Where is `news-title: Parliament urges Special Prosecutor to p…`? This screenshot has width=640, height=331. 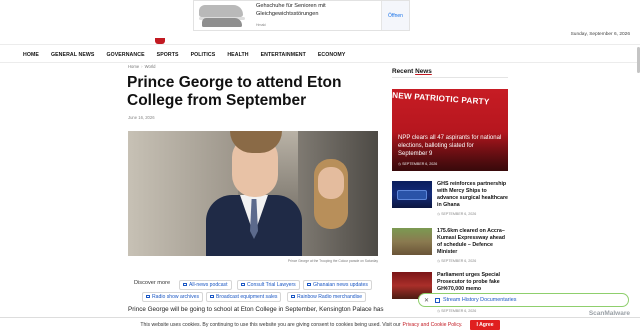 news-title: Parliament urges Special Prosecutor to p… is located at coordinates (473, 282).